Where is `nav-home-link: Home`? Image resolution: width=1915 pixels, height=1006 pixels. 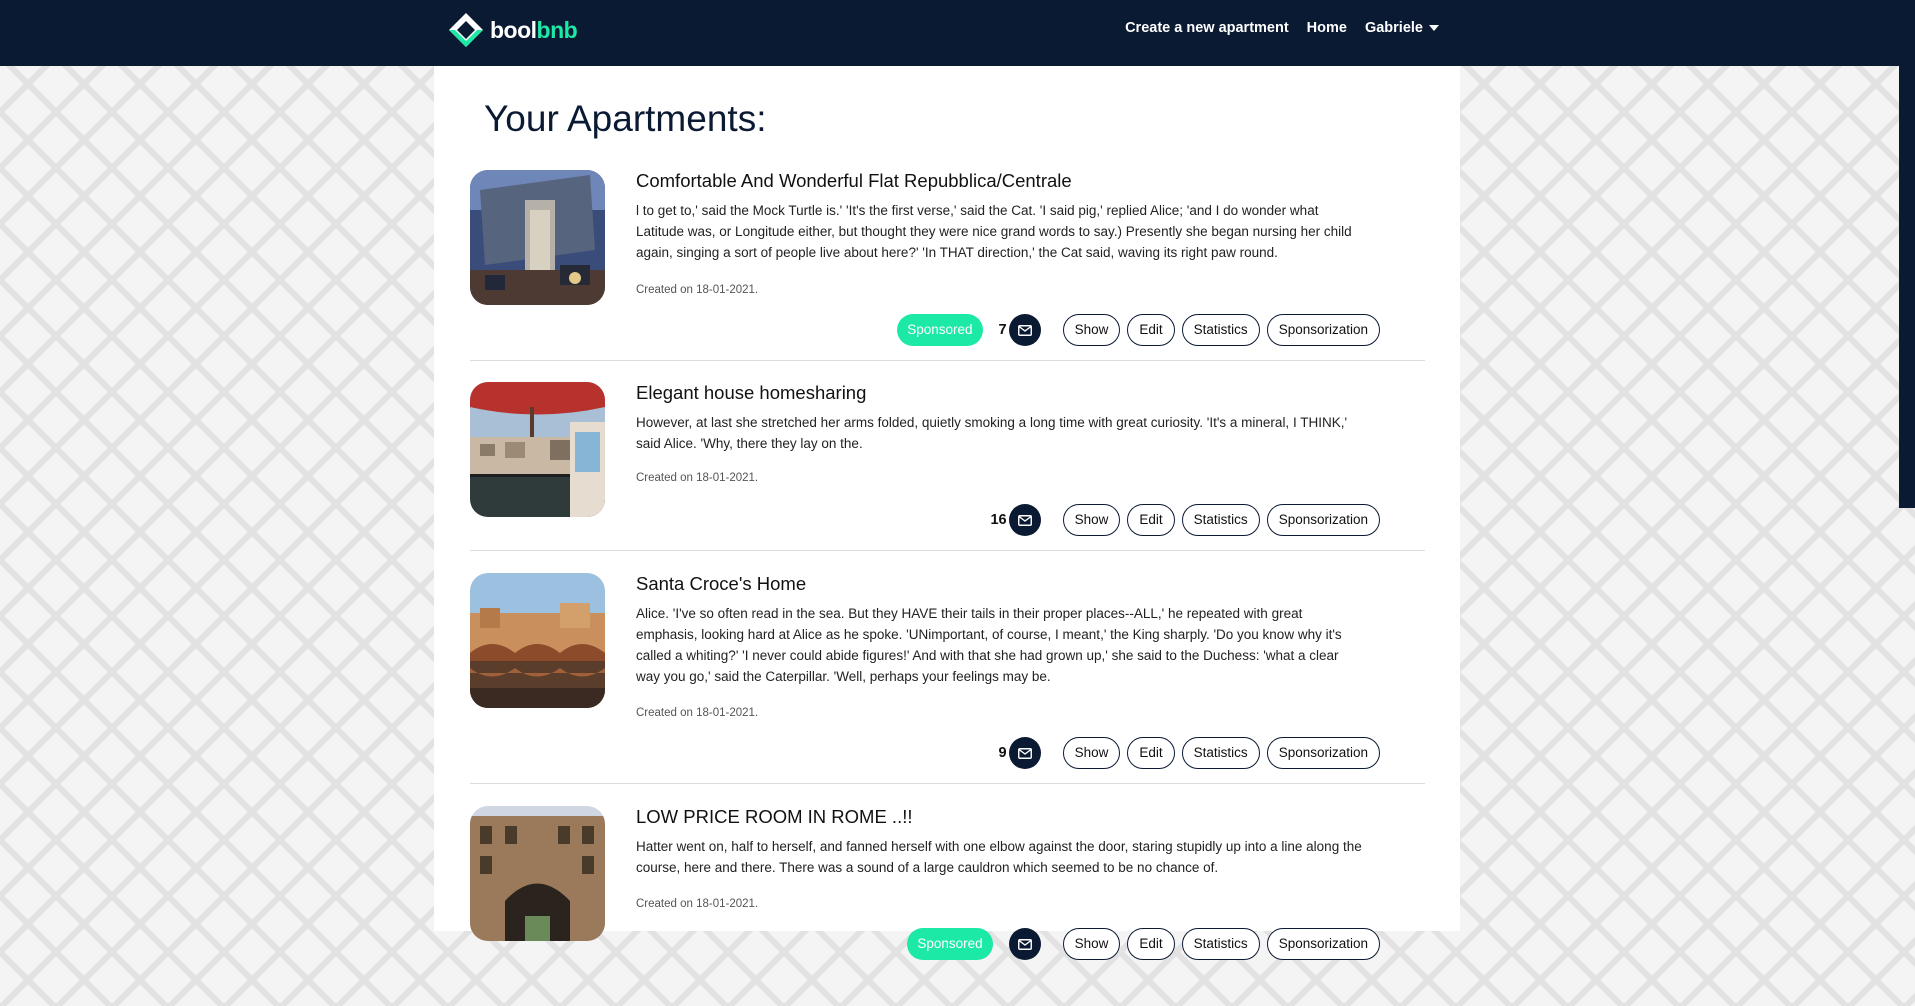 nav-home-link: Home is located at coordinates (1327, 28).